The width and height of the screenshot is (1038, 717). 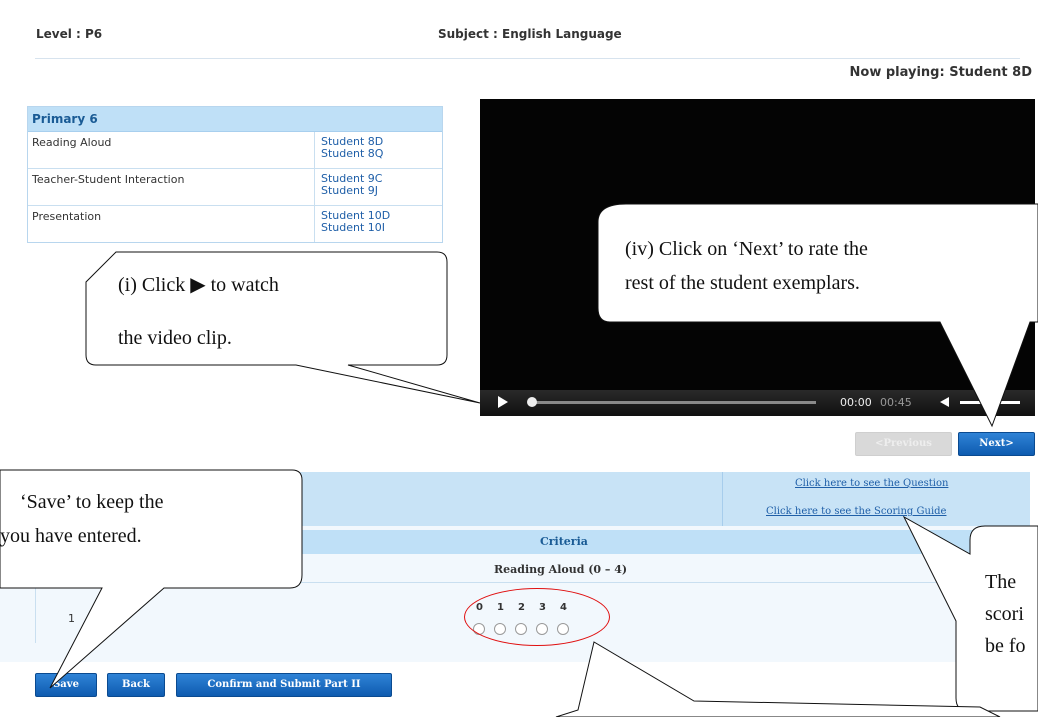 What do you see at coordinates (175, 338) in the screenshot?
I see `callout-watch-line2: the video clip.` at bounding box center [175, 338].